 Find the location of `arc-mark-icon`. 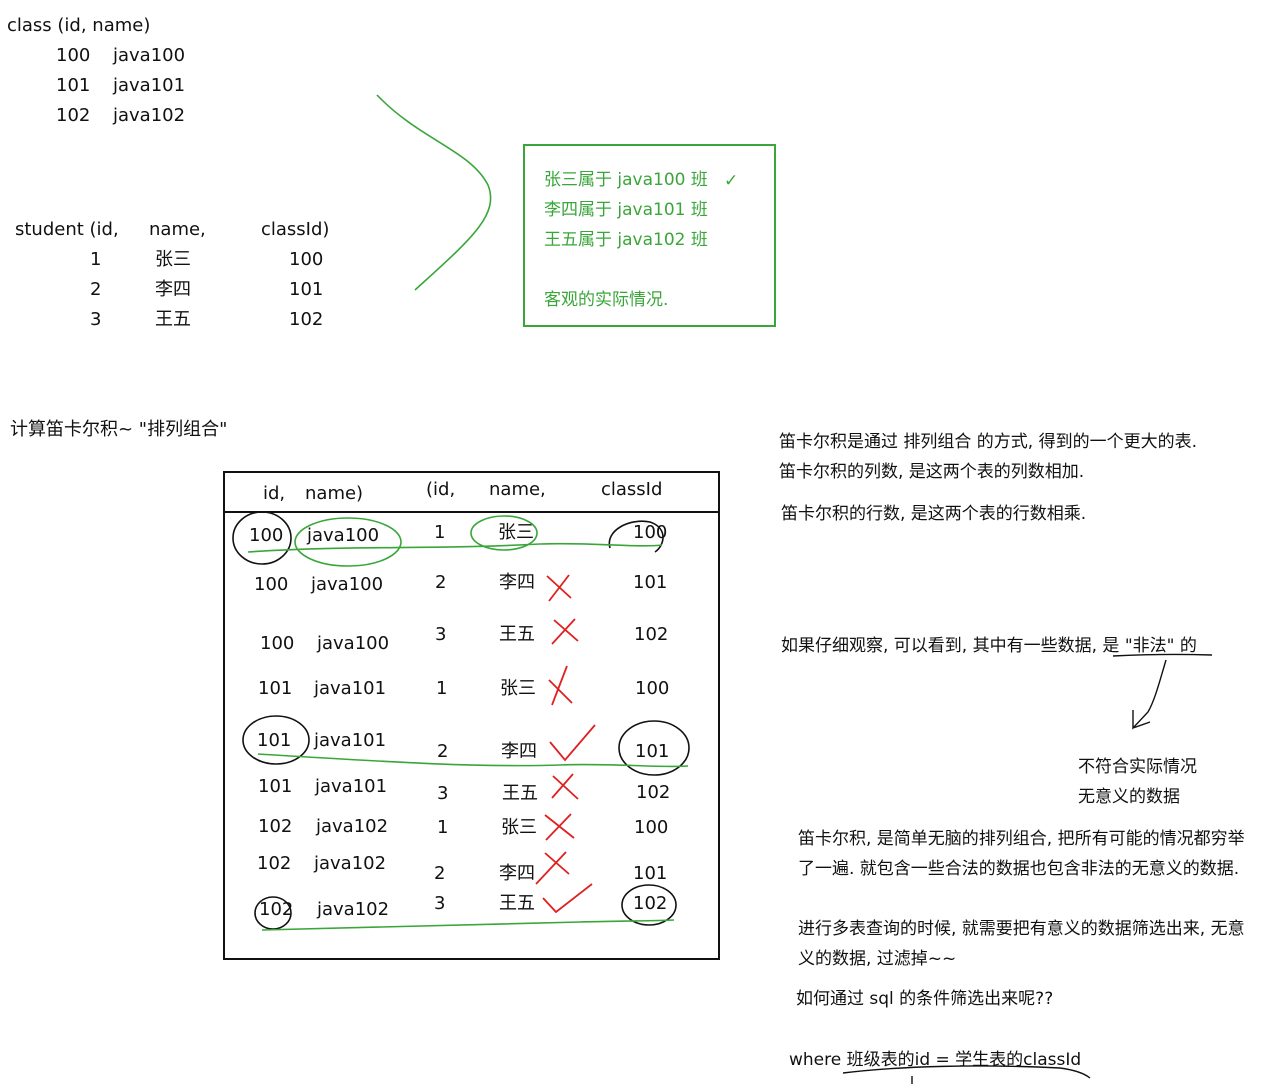

arc-mark-icon is located at coordinates (636, 536).